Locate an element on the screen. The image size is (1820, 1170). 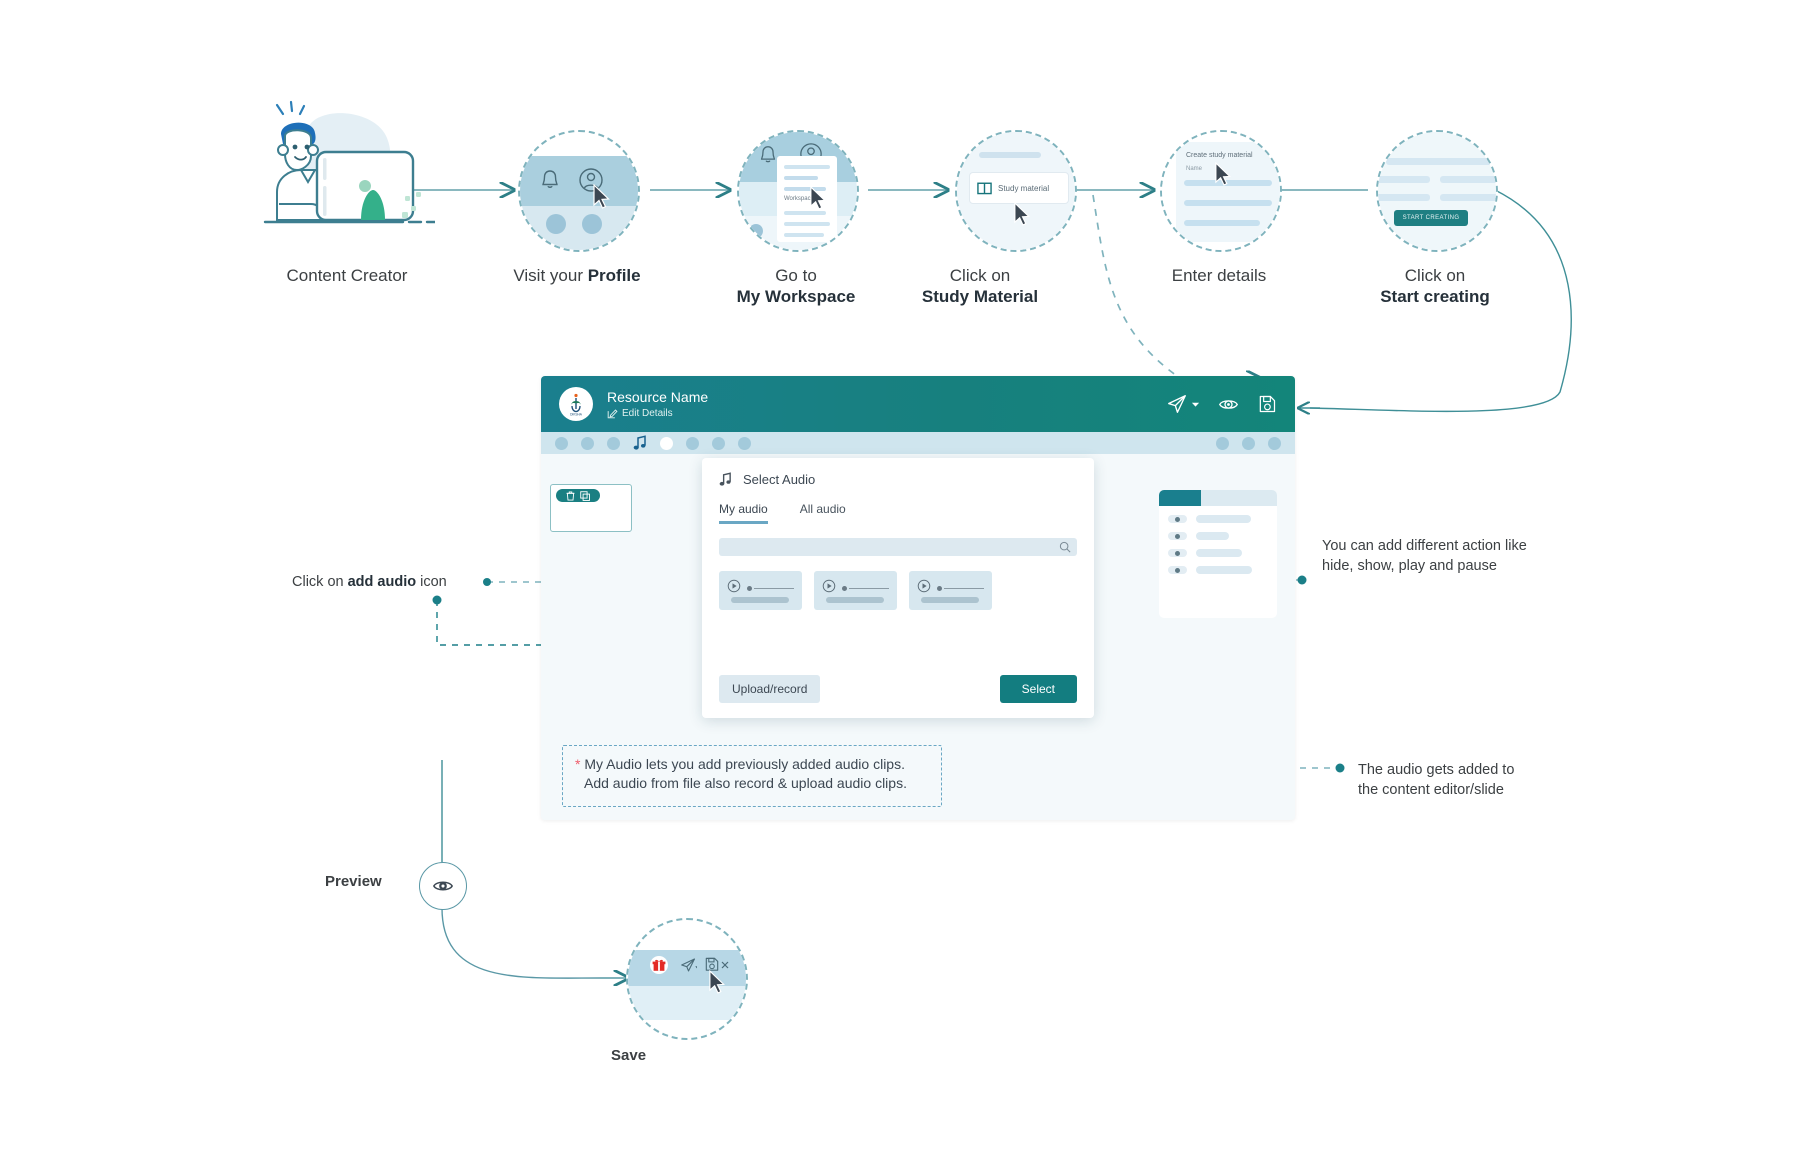
edit-pencil-icon is located at coordinates (612, 414).